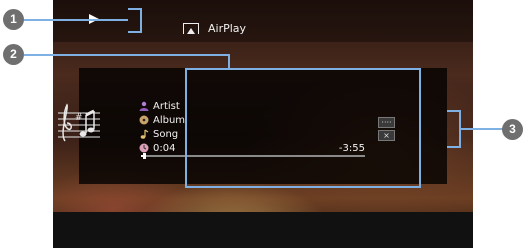  Describe the element at coordinates (144, 134) in the screenshot. I see `note-icon` at that location.